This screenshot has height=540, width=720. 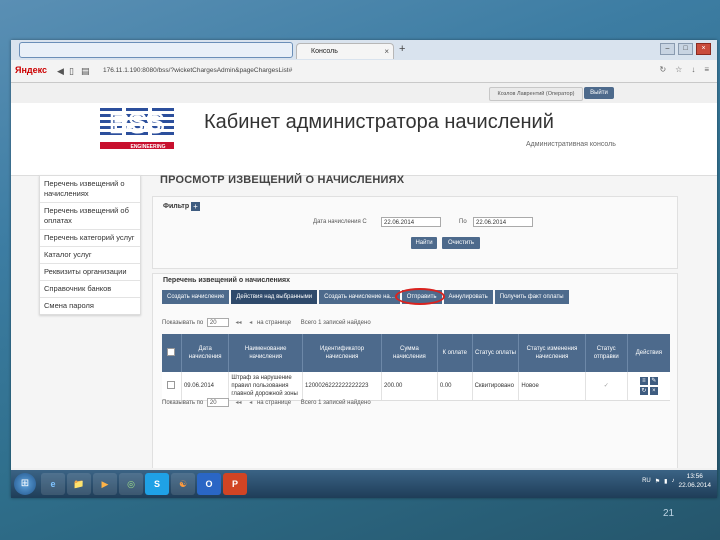 What do you see at coordinates (60, 71) in the screenshot?
I see `back-icon: ◀` at bounding box center [60, 71].